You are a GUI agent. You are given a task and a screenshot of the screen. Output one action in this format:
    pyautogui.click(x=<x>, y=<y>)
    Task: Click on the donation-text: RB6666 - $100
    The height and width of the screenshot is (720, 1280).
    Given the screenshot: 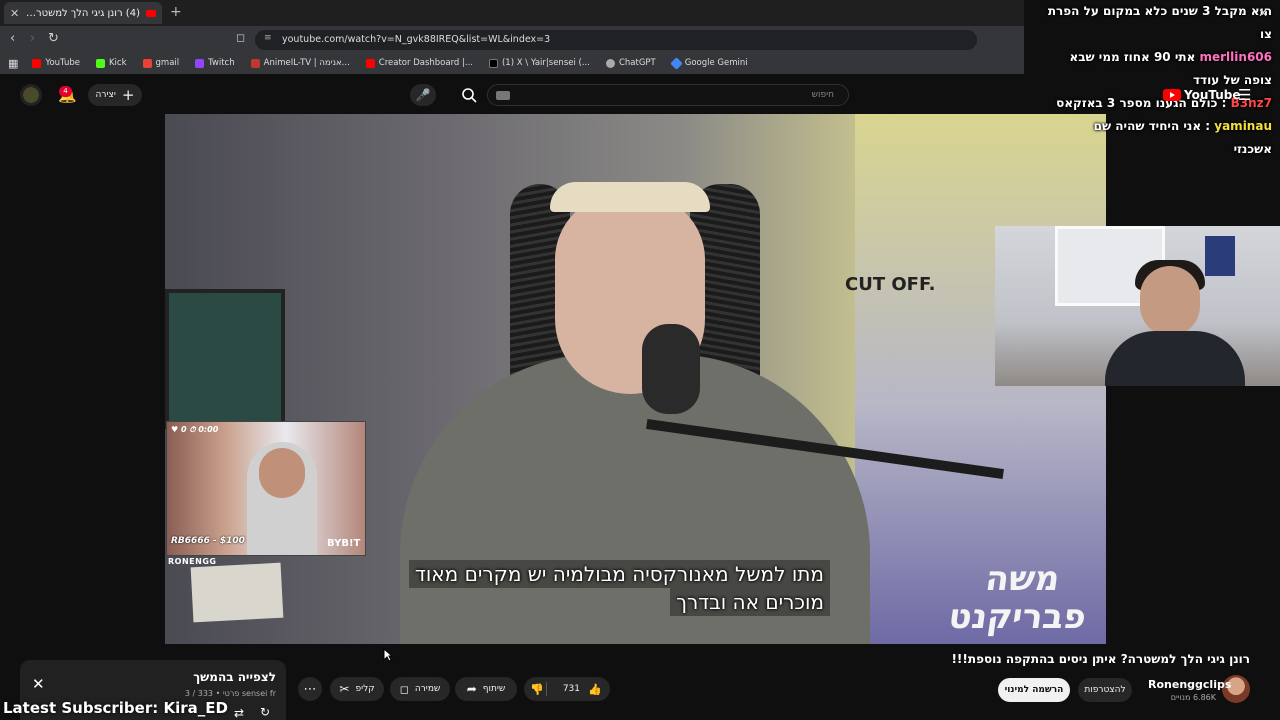 What is the action you would take?
    pyautogui.click(x=208, y=541)
    